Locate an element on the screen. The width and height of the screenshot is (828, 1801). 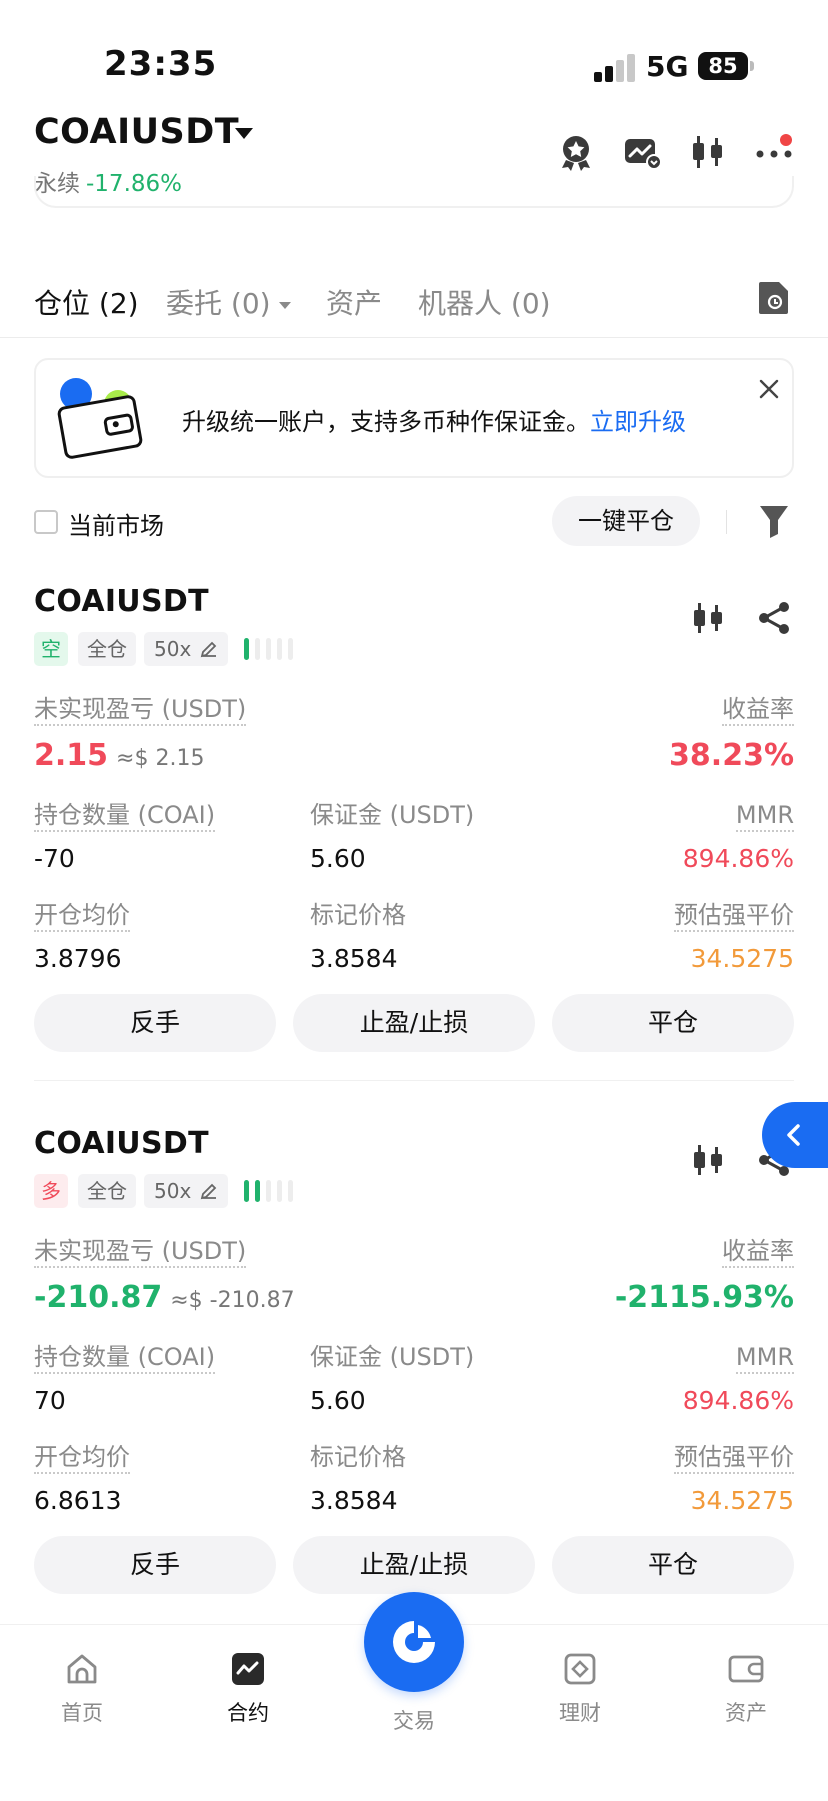
tab-orders-label: 委托 (0) is located at coordinates (218, 303).